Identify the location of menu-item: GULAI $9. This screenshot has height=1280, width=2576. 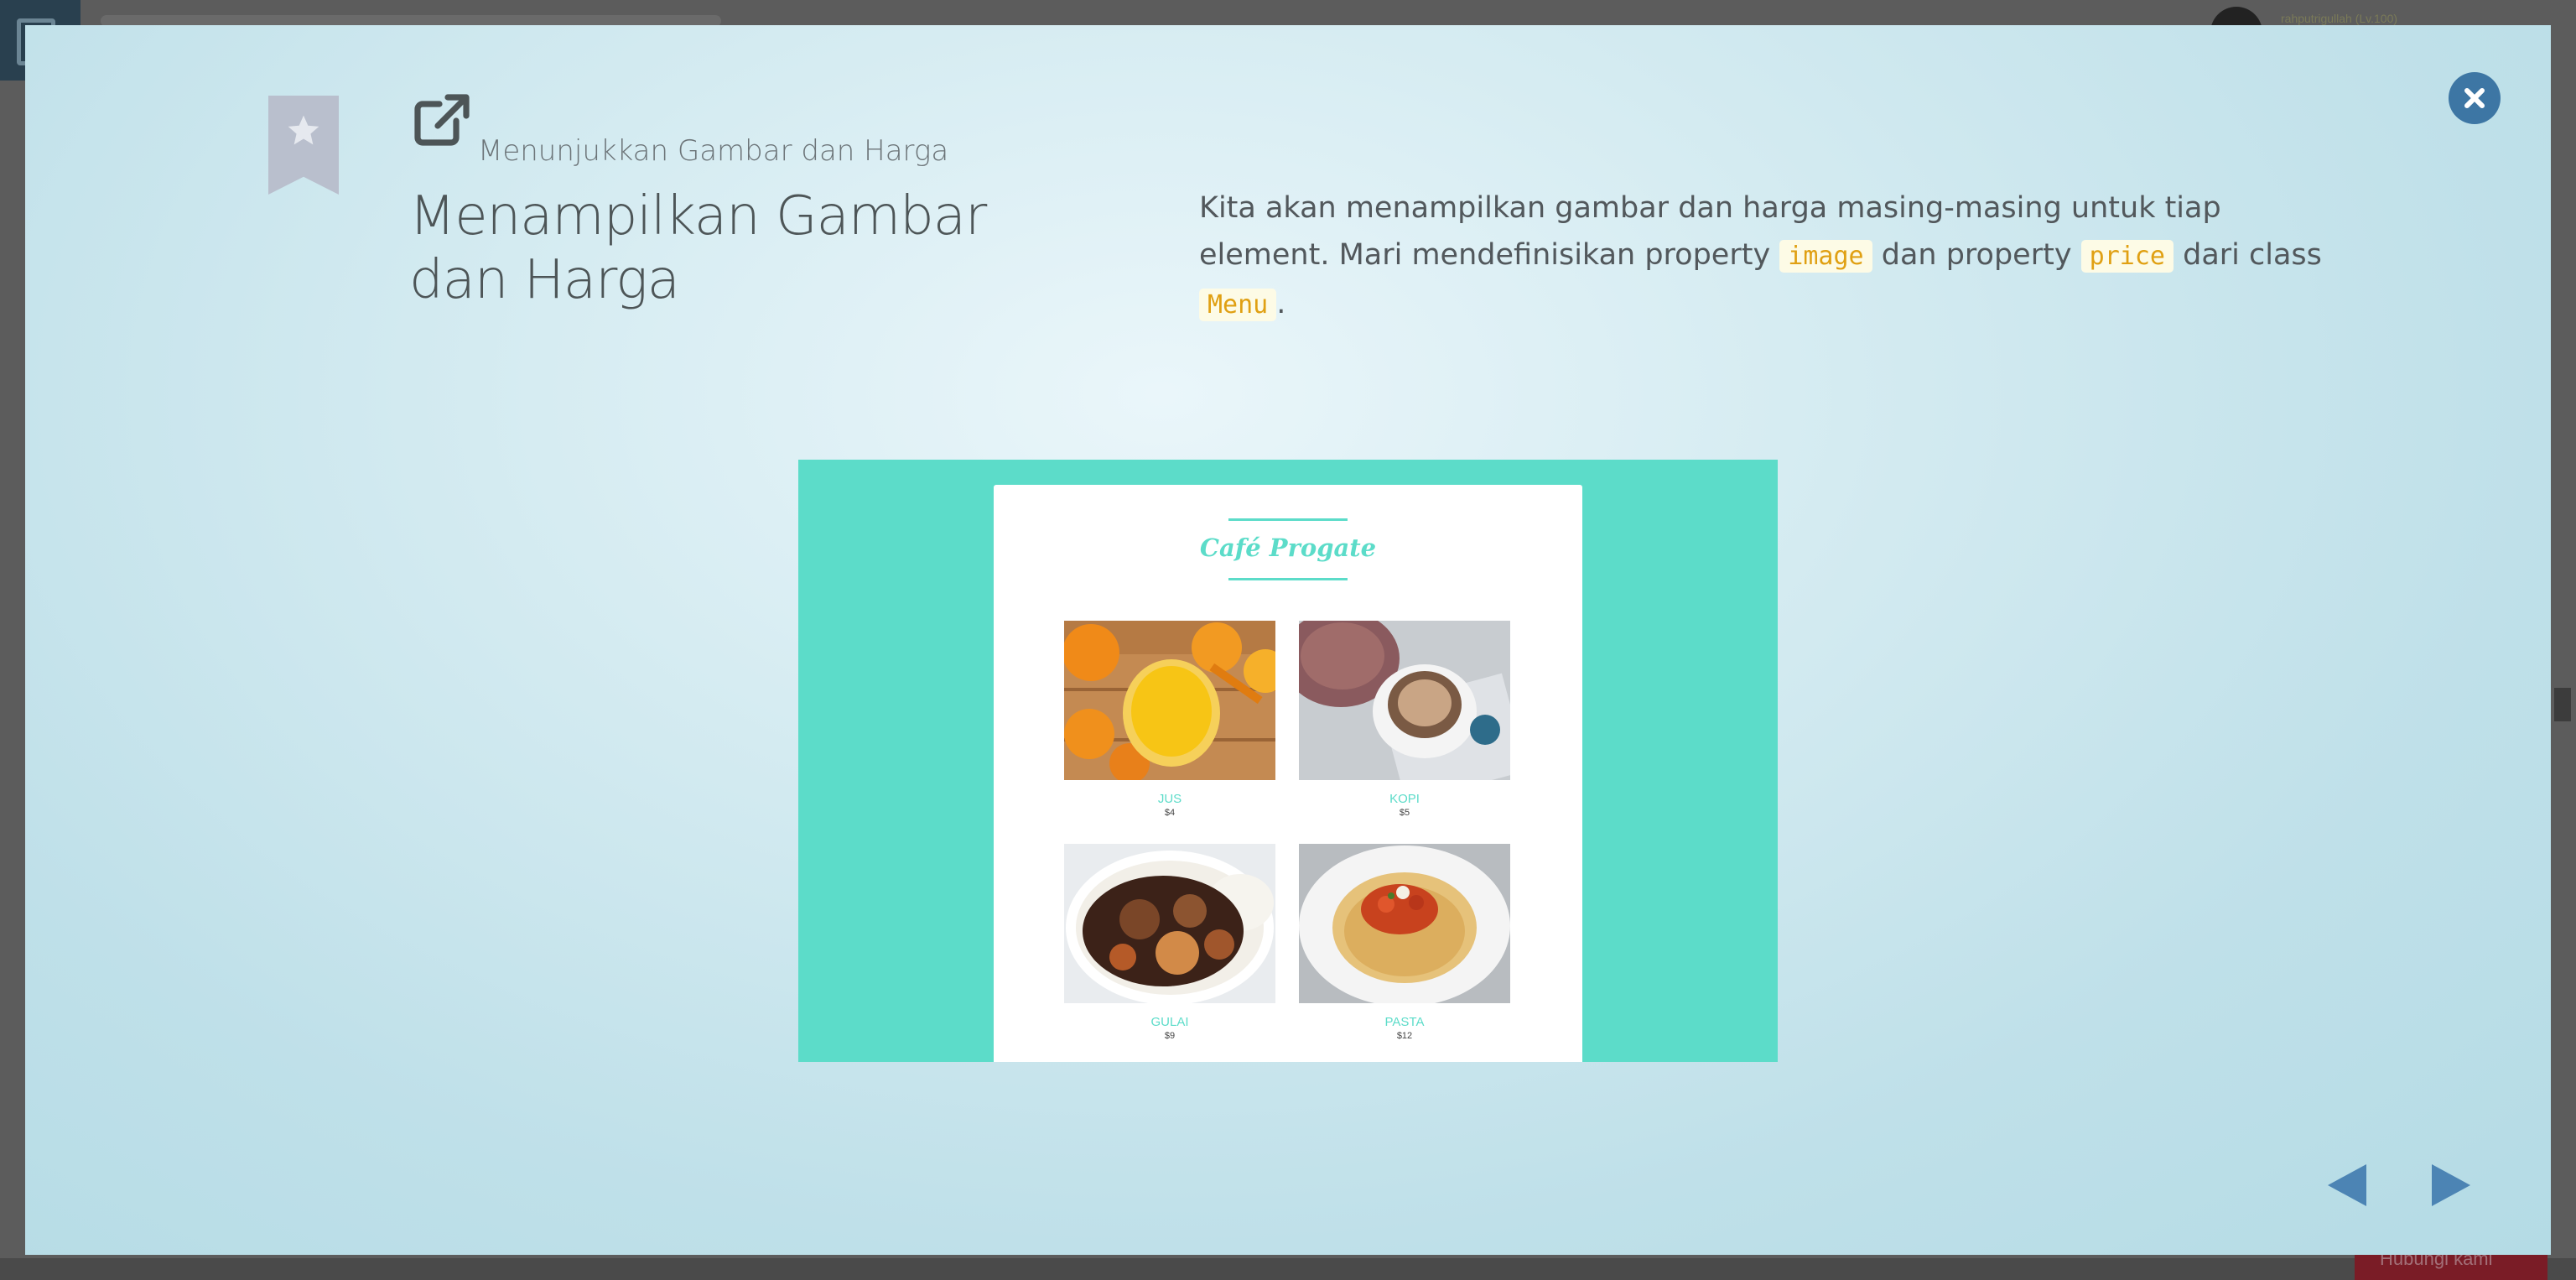
(1169, 942).